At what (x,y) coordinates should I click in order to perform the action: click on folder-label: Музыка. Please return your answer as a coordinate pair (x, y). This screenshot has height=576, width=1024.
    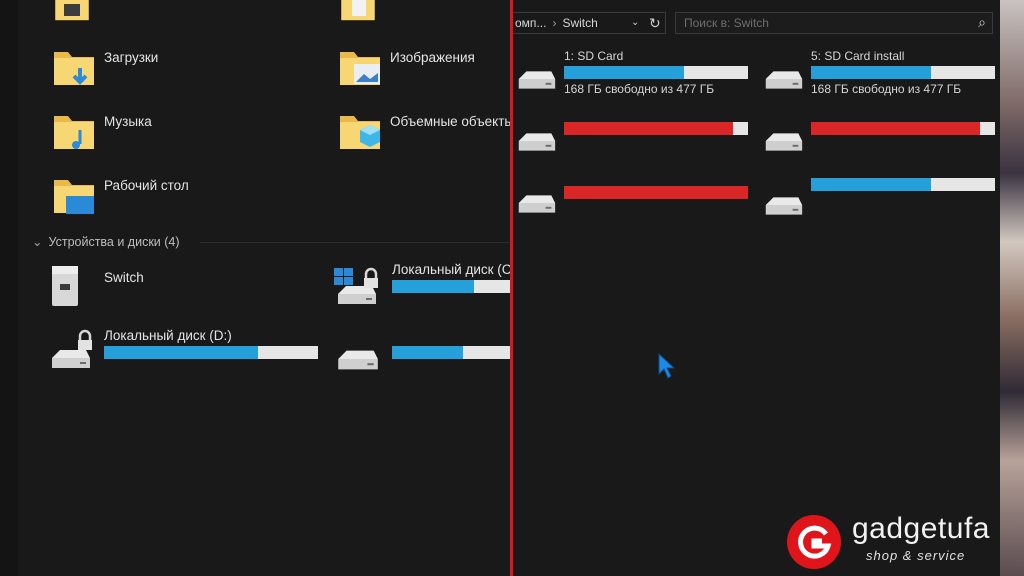
    Looking at the image, I should click on (128, 121).